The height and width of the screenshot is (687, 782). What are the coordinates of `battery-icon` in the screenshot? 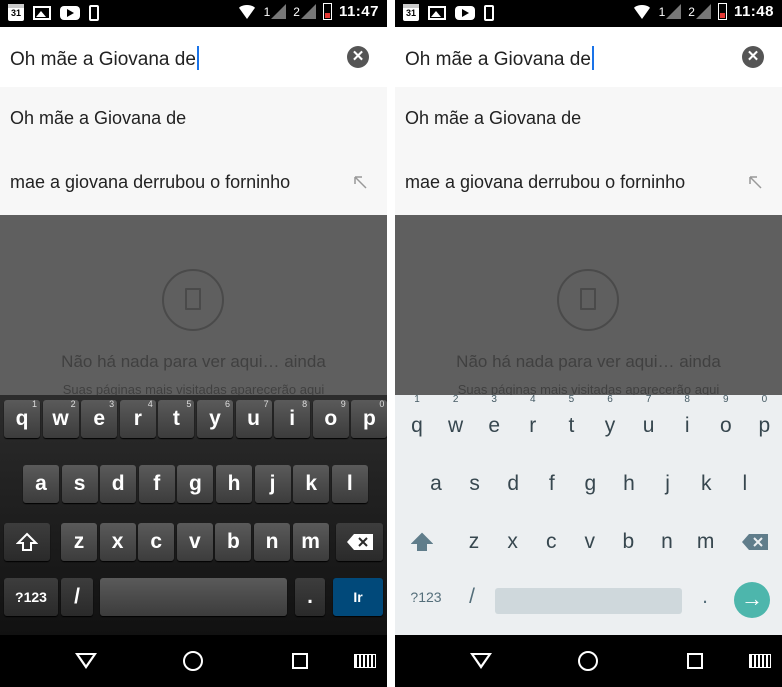 It's located at (722, 11).